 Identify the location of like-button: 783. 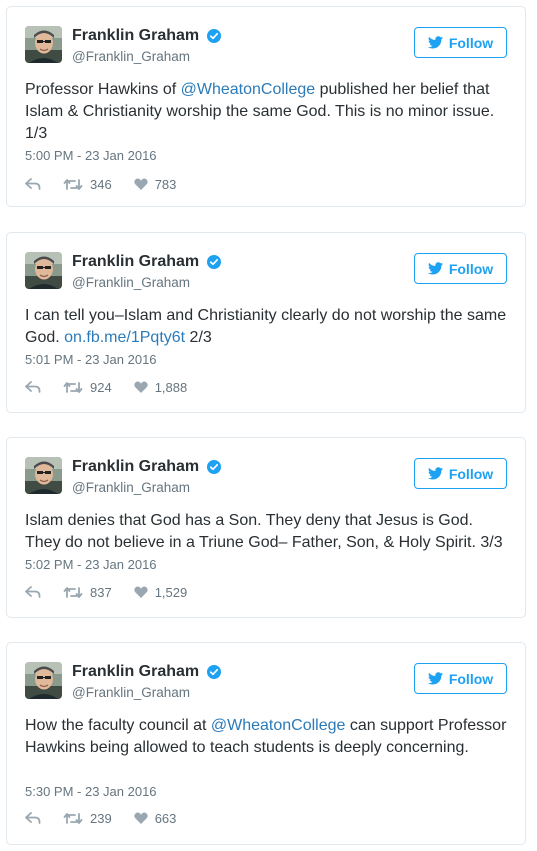
(155, 184).